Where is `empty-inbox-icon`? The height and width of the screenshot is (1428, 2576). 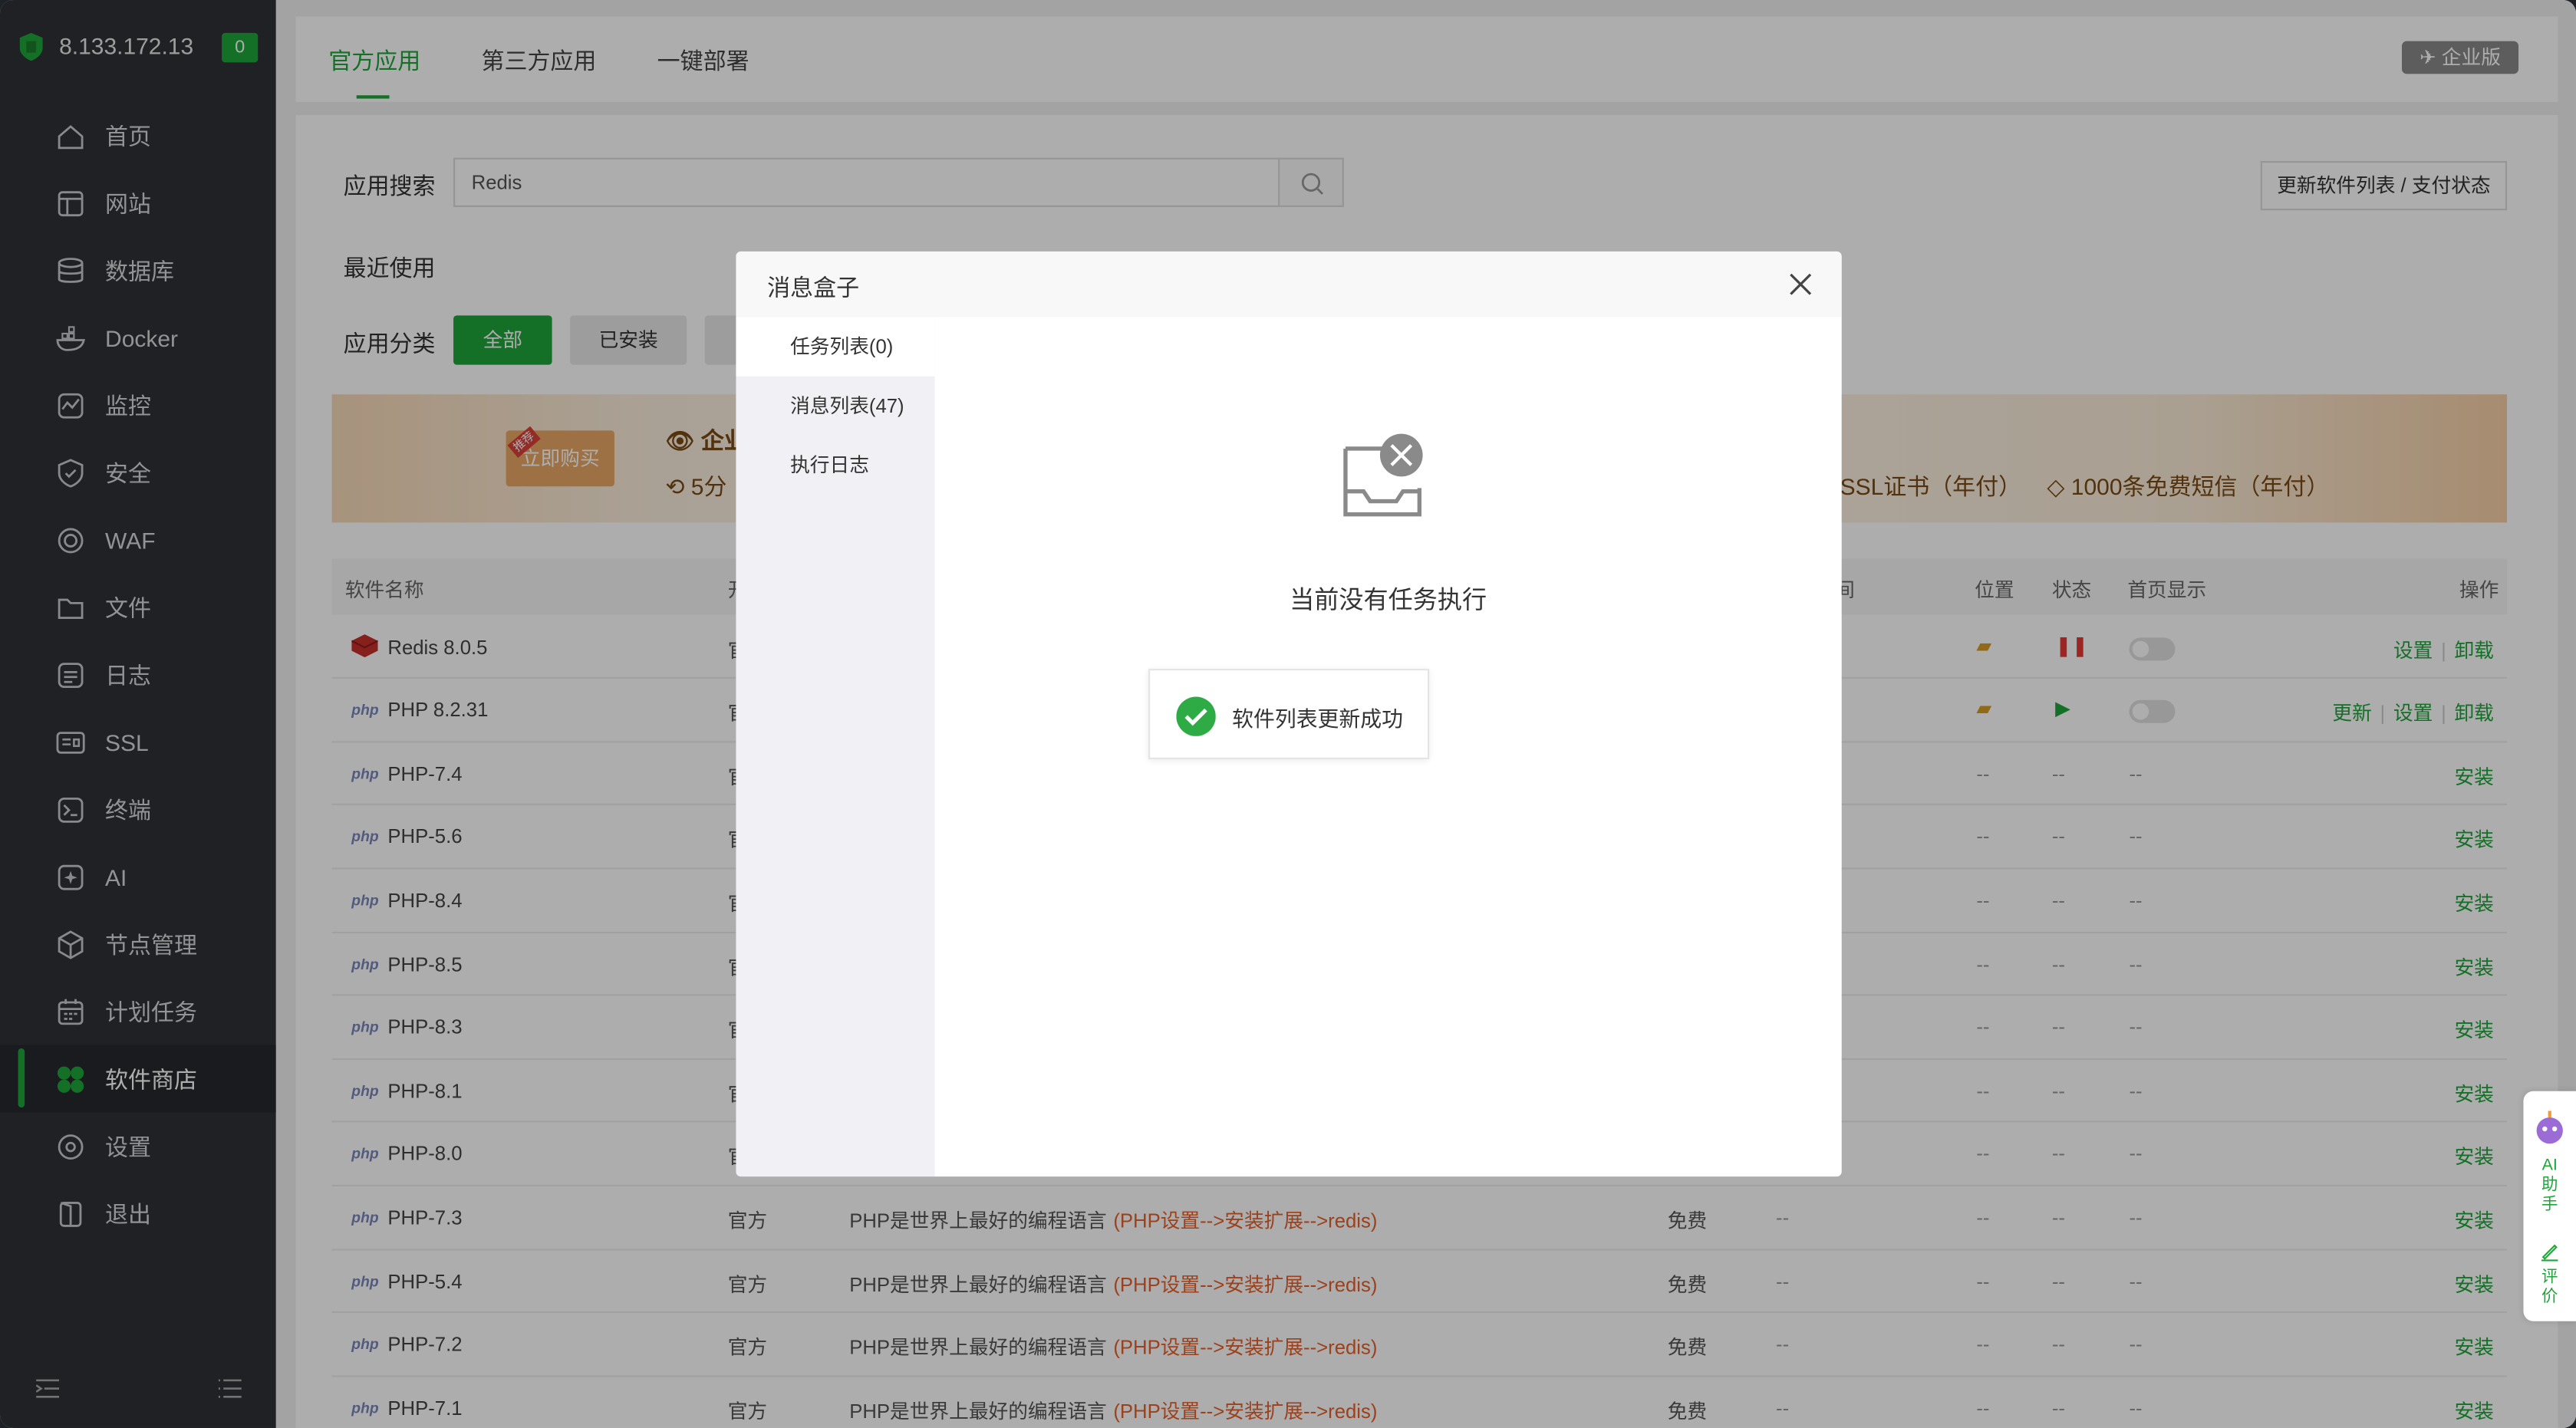 empty-inbox-icon is located at coordinates (1383, 475).